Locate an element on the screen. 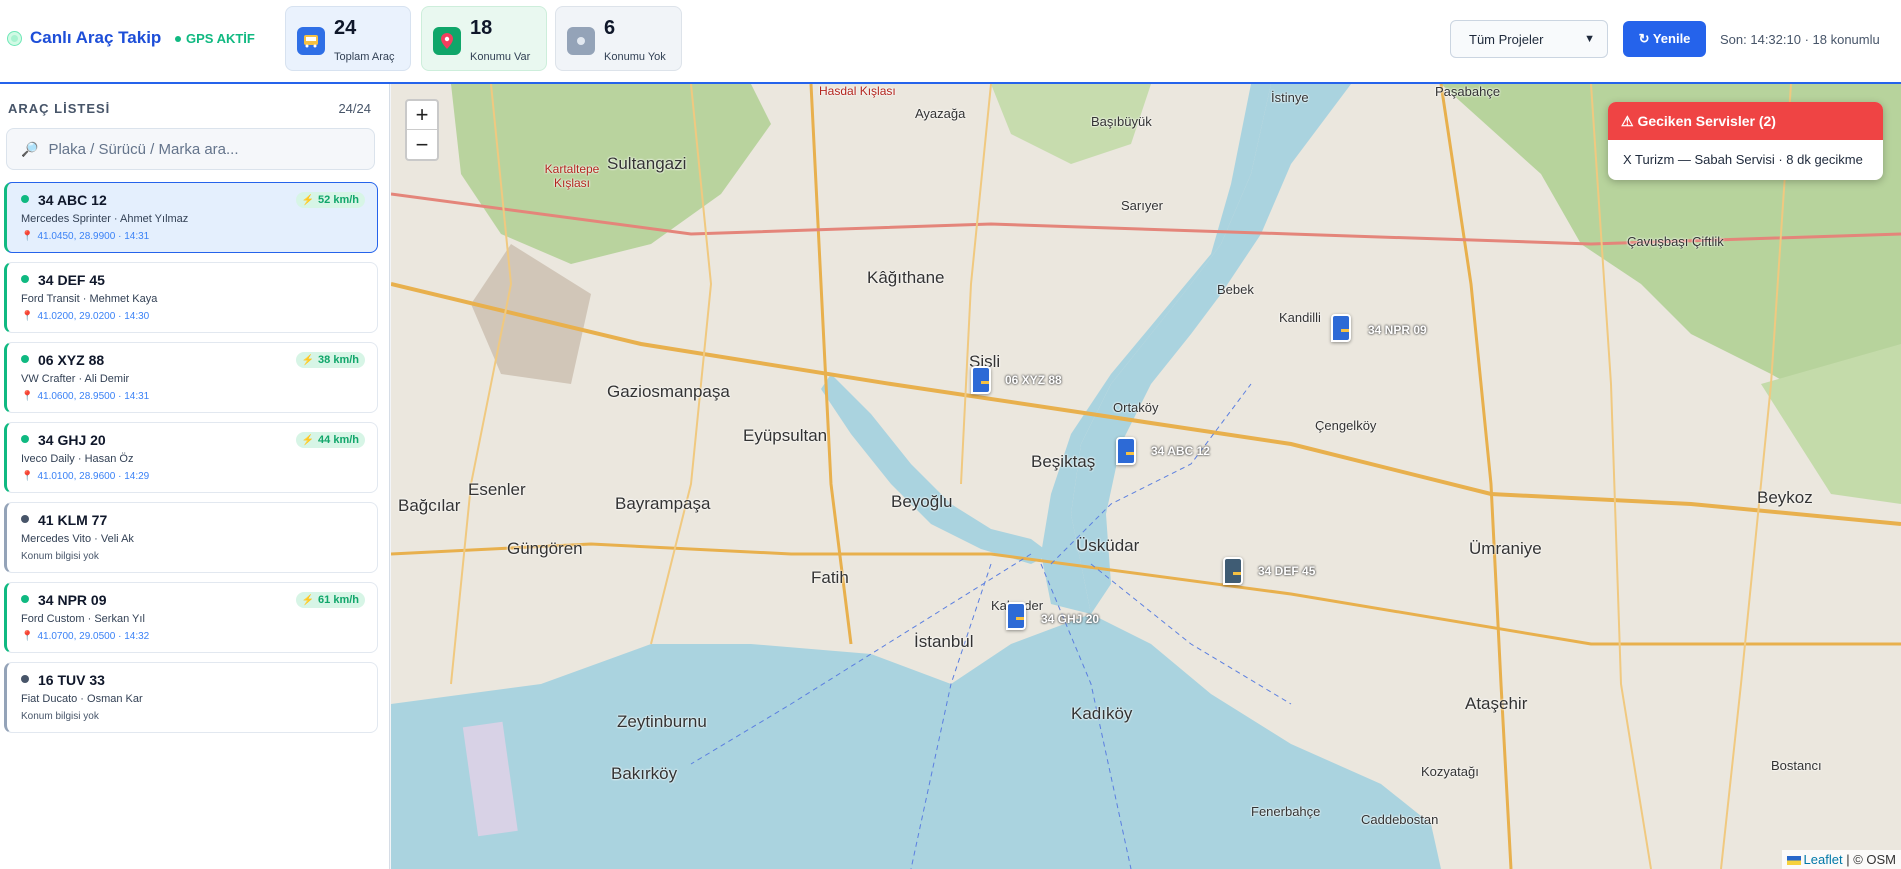 This screenshot has width=1901, height=869. pin-icon is located at coordinates (447, 41).